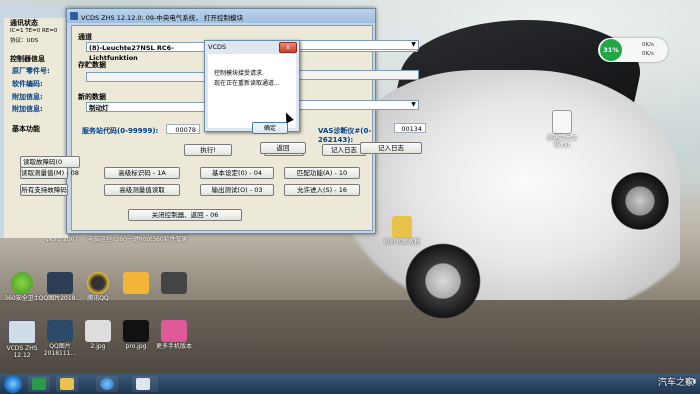 The width and height of the screenshot is (700, 394). What do you see at coordinates (402, 227) in the screenshot?
I see `folder-icon` at bounding box center [402, 227].